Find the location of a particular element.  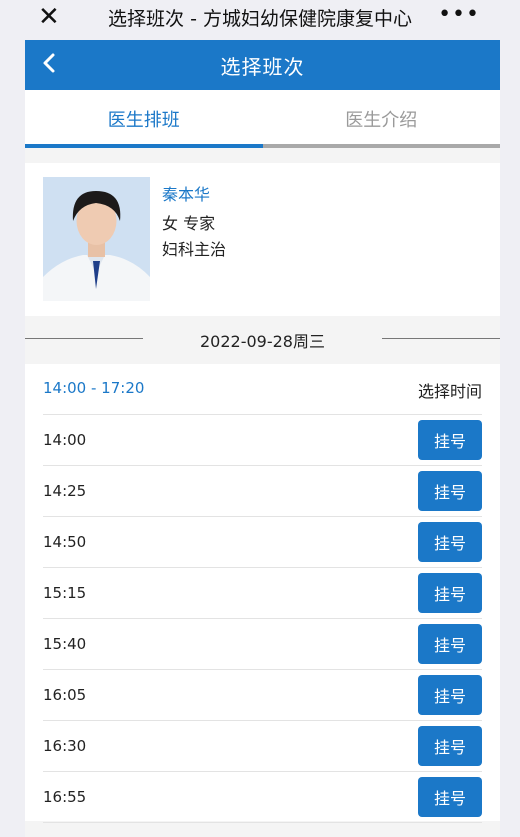

active-tab-indicator is located at coordinates (144, 146).